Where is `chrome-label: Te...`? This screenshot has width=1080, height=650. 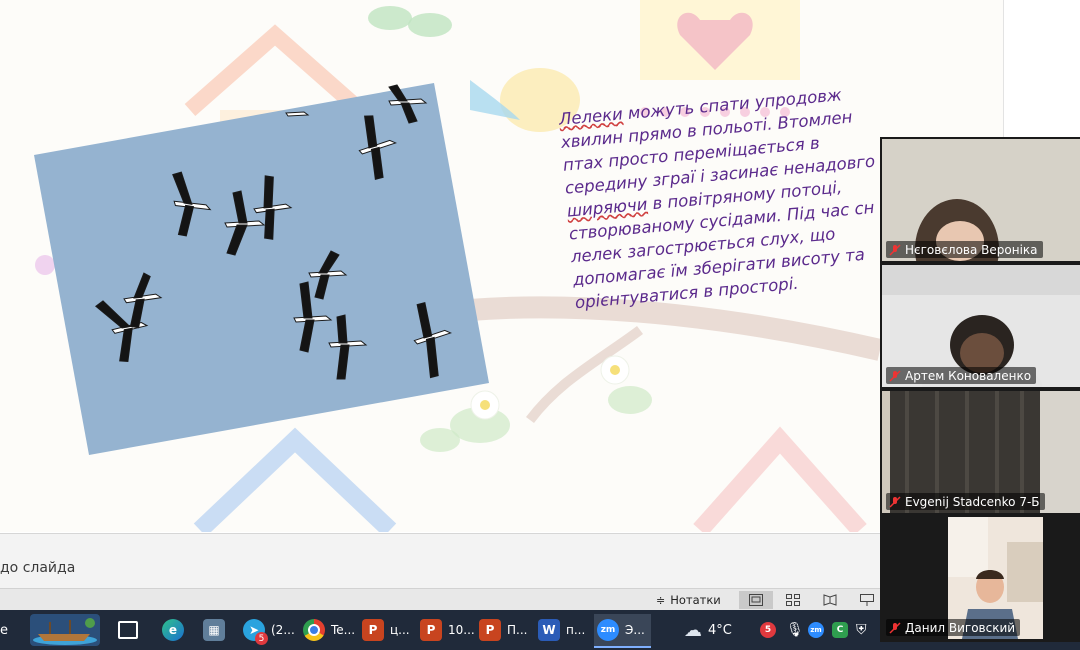 chrome-label: Te... is located at coordinates (343, 630).